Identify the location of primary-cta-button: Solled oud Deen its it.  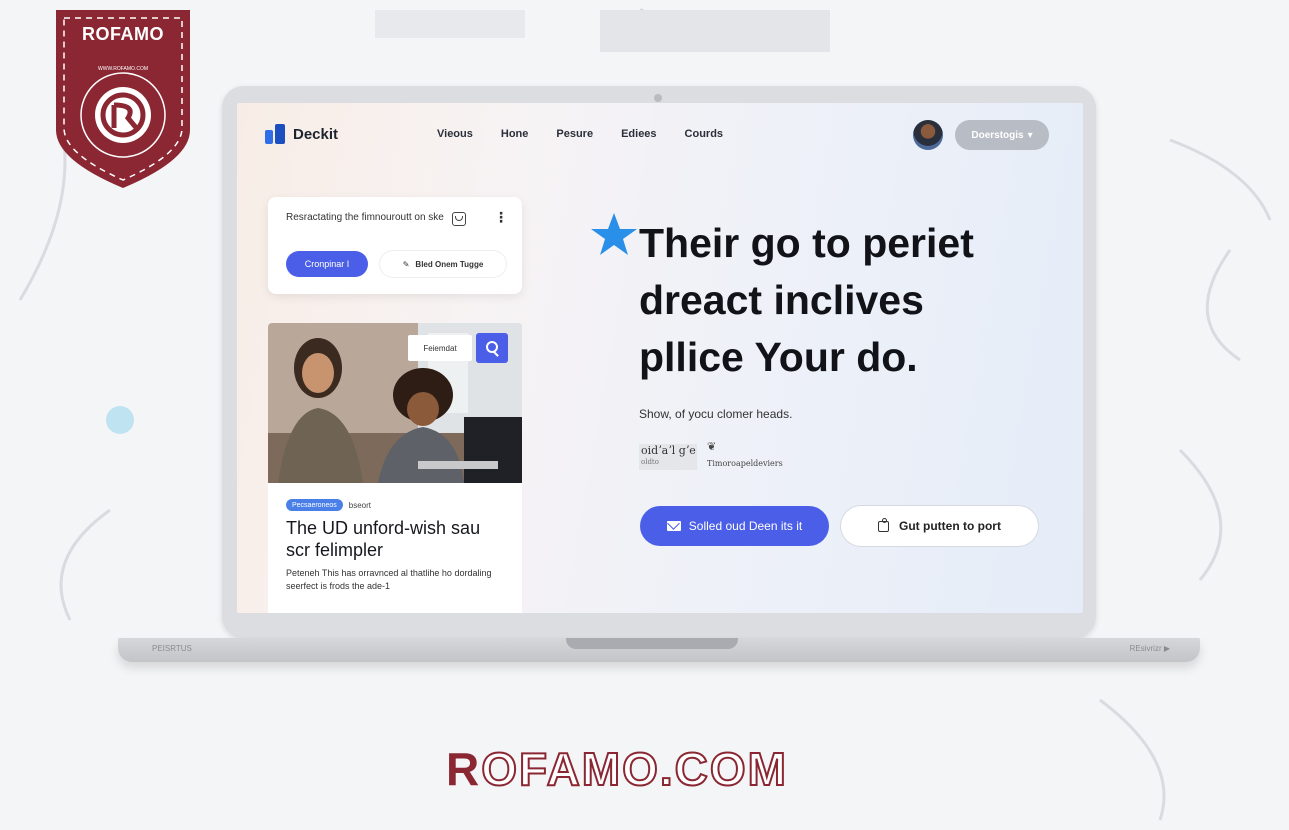
(734, 526).